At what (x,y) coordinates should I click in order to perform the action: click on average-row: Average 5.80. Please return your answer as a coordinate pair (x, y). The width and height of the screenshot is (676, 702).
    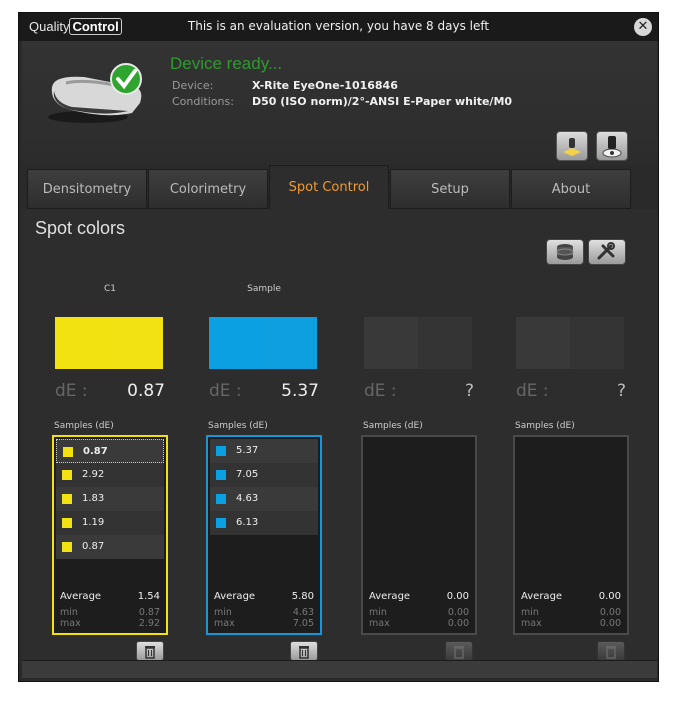
    Looking at the image, I should click on (264, 597).